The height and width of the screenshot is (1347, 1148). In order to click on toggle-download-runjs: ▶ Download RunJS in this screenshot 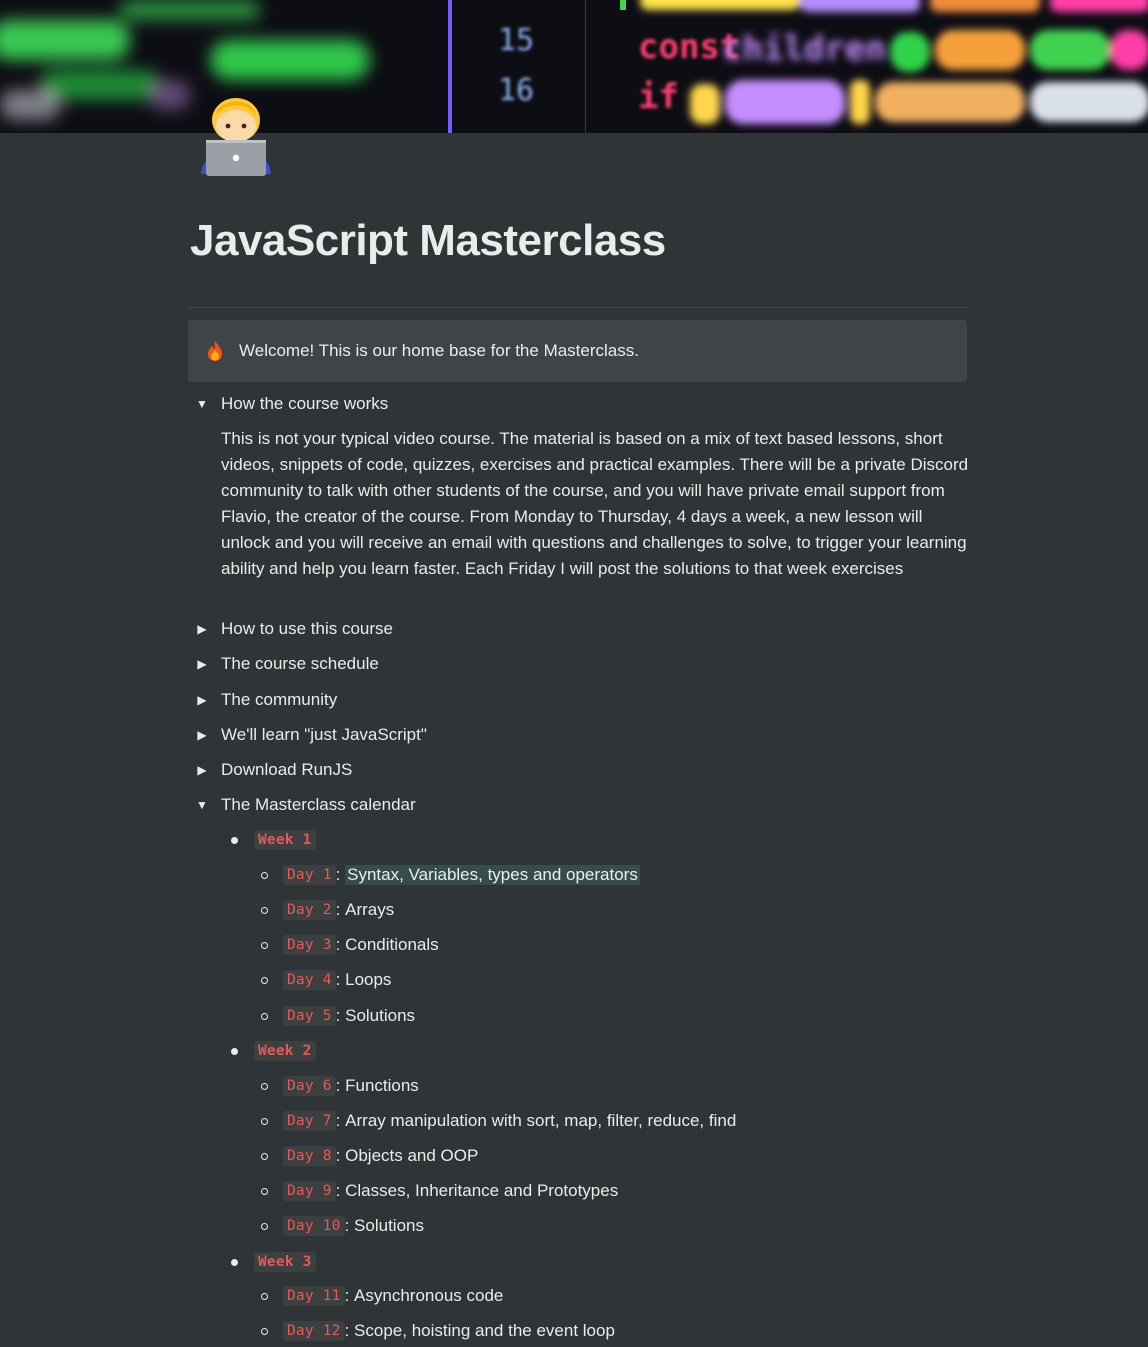, I will do `click(273, 770)`.